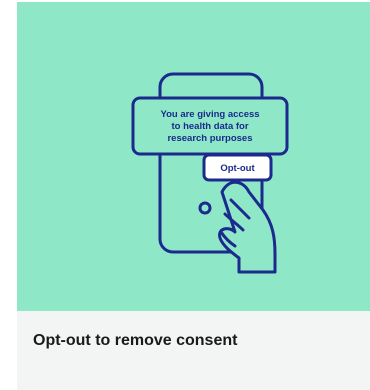 The image size is (370, 390). I want to click on opt-out-button-label: Opt-out, so click(237, 168).